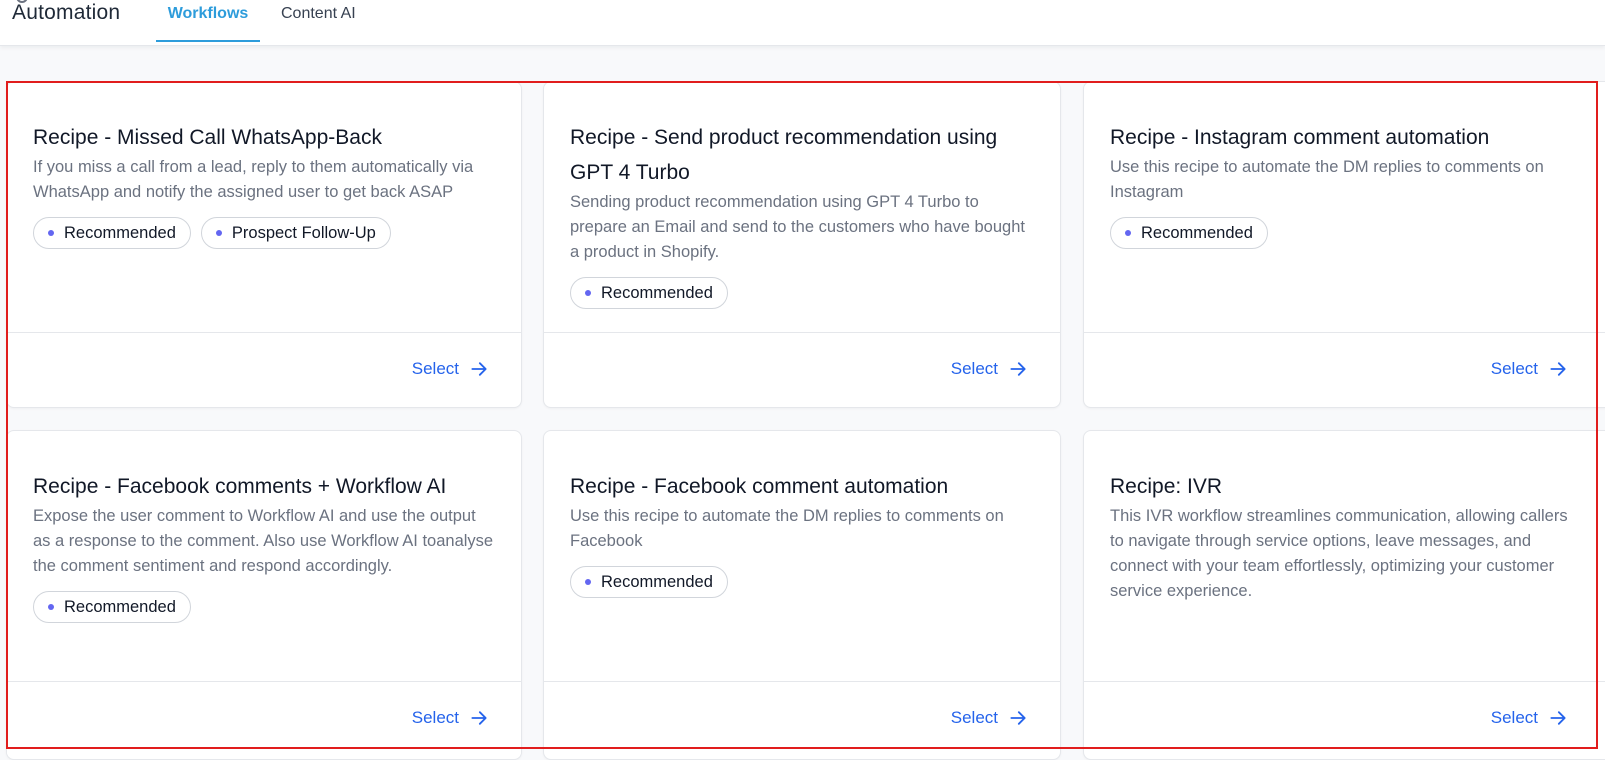  What do you see at coordinates (240, 486) in the screenshot?
I see `card-title: Recipe - Facebook comments + Workflow AI` at bounding box center [240, 486].